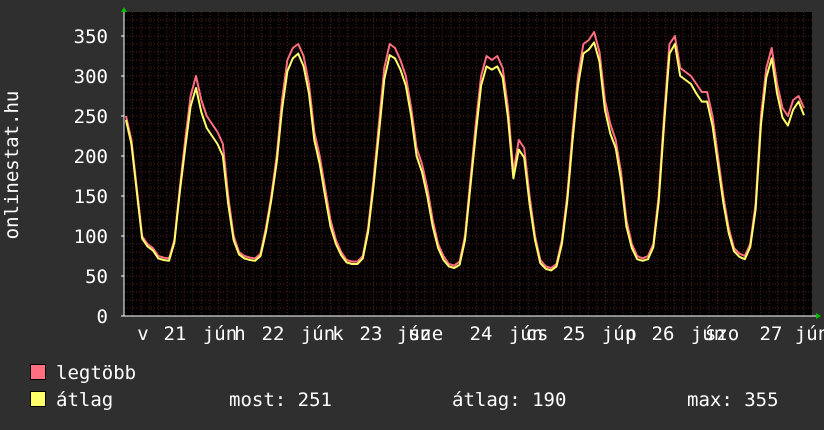 This screenshot has width=824, height=430. I want to click on y-tick-label: 50, so click(96, 277).